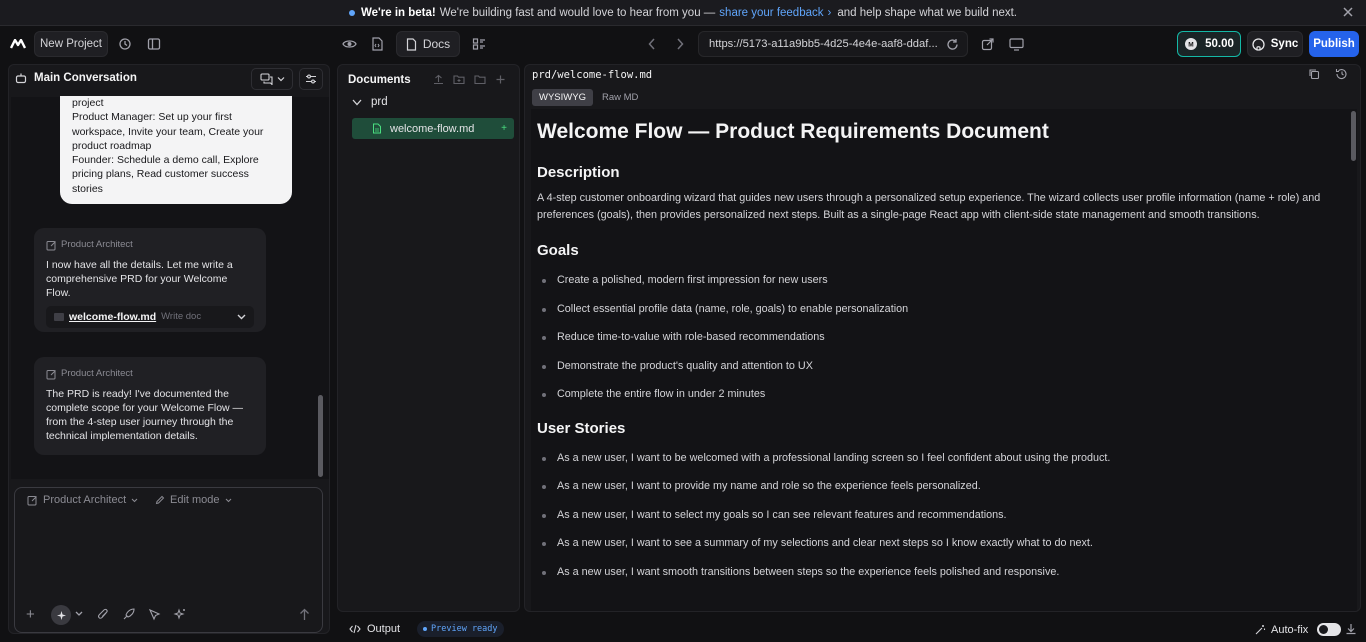  I want to click on file-name: welcome-flow.md, so click(432, 128).